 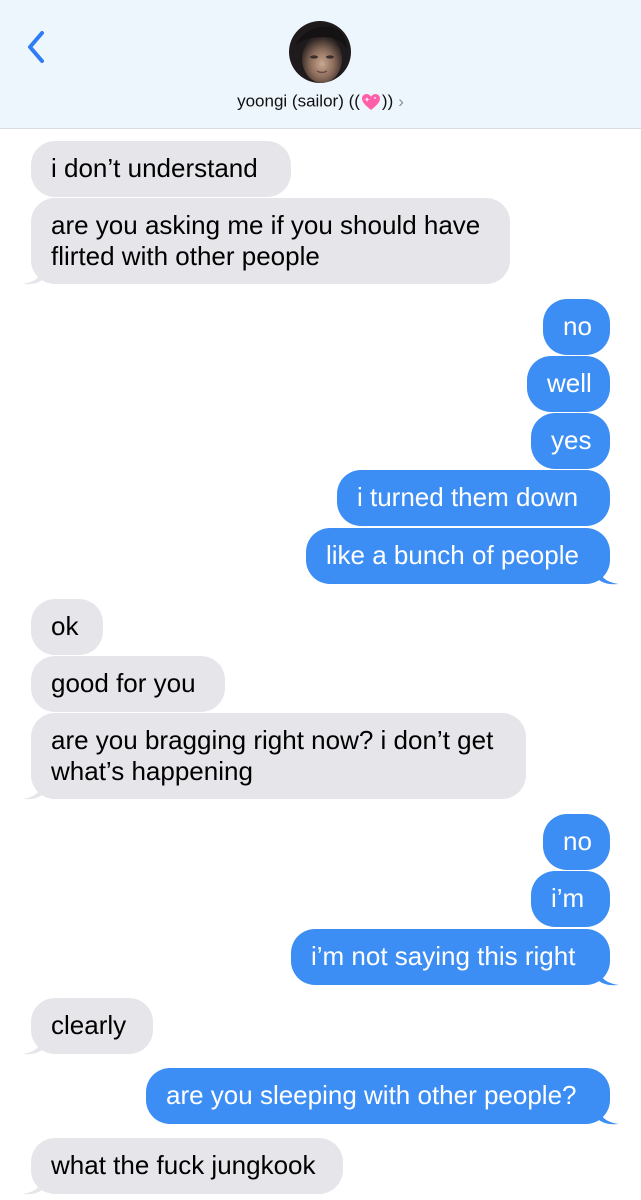 I want to click on chevron-left-icon, so click(x=36, y=47).